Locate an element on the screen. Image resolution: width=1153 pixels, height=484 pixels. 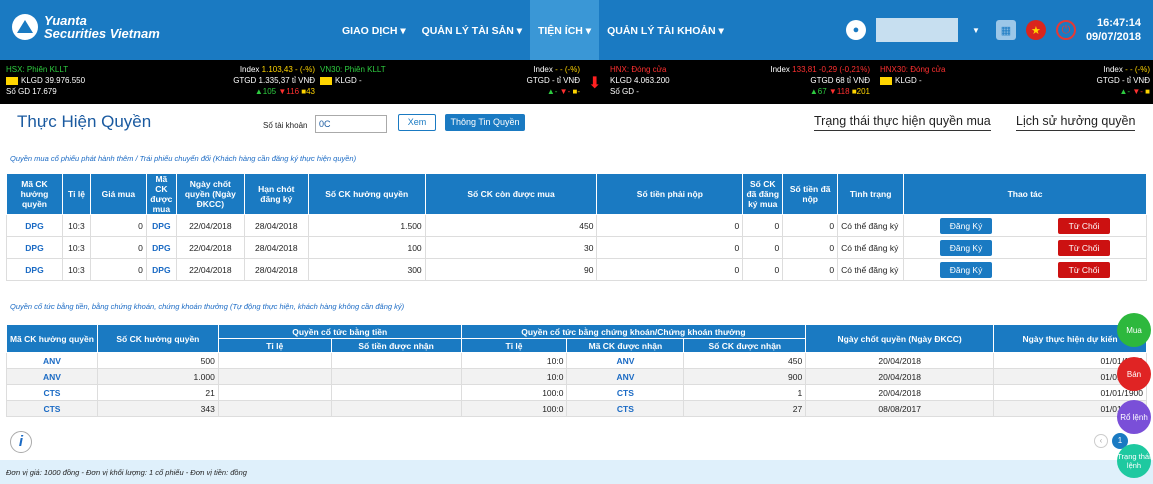
logout-icon: ⏻ is located at coordinates (1065, 30).